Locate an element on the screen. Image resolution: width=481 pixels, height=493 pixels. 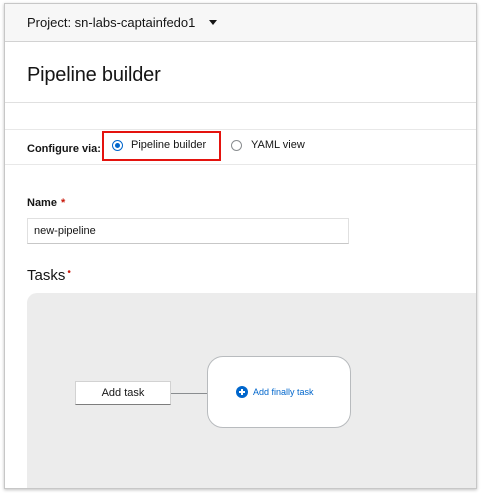
add-task-button: Add task is located at coordinates (123, 393).